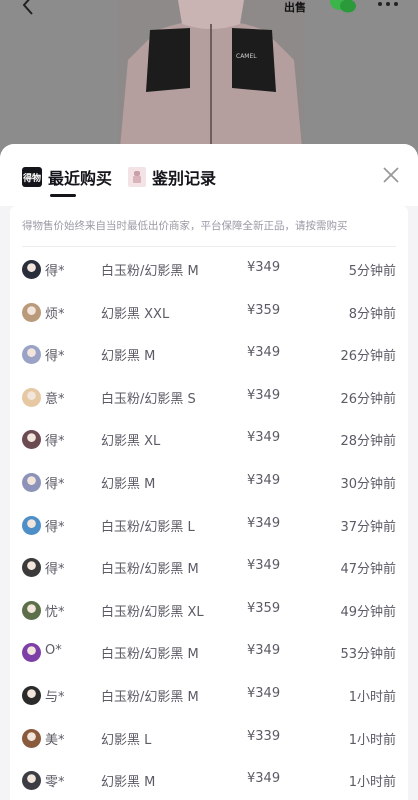  I want to click on more-icon, so click(388, 5).